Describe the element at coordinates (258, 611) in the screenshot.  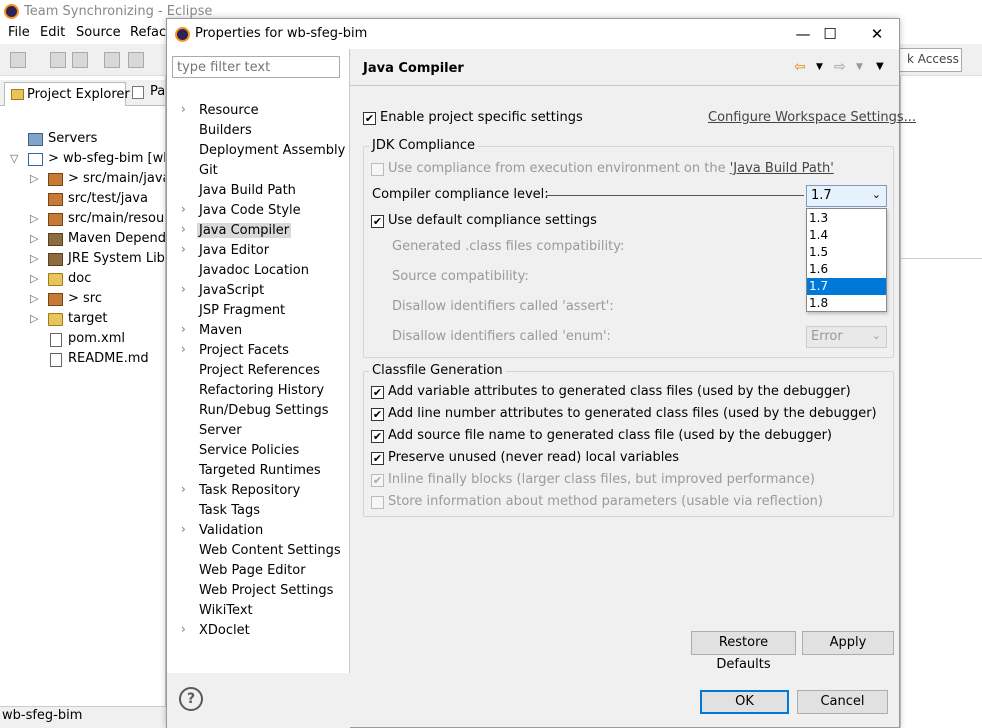
I see `nav-item: WikiText` at that location.